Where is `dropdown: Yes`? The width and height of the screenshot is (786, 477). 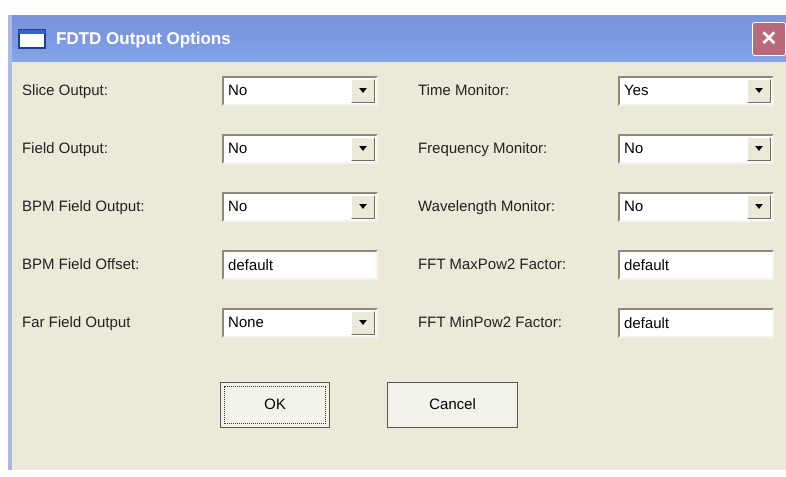
dropdown: Yes is located at coordinates (696, 91).